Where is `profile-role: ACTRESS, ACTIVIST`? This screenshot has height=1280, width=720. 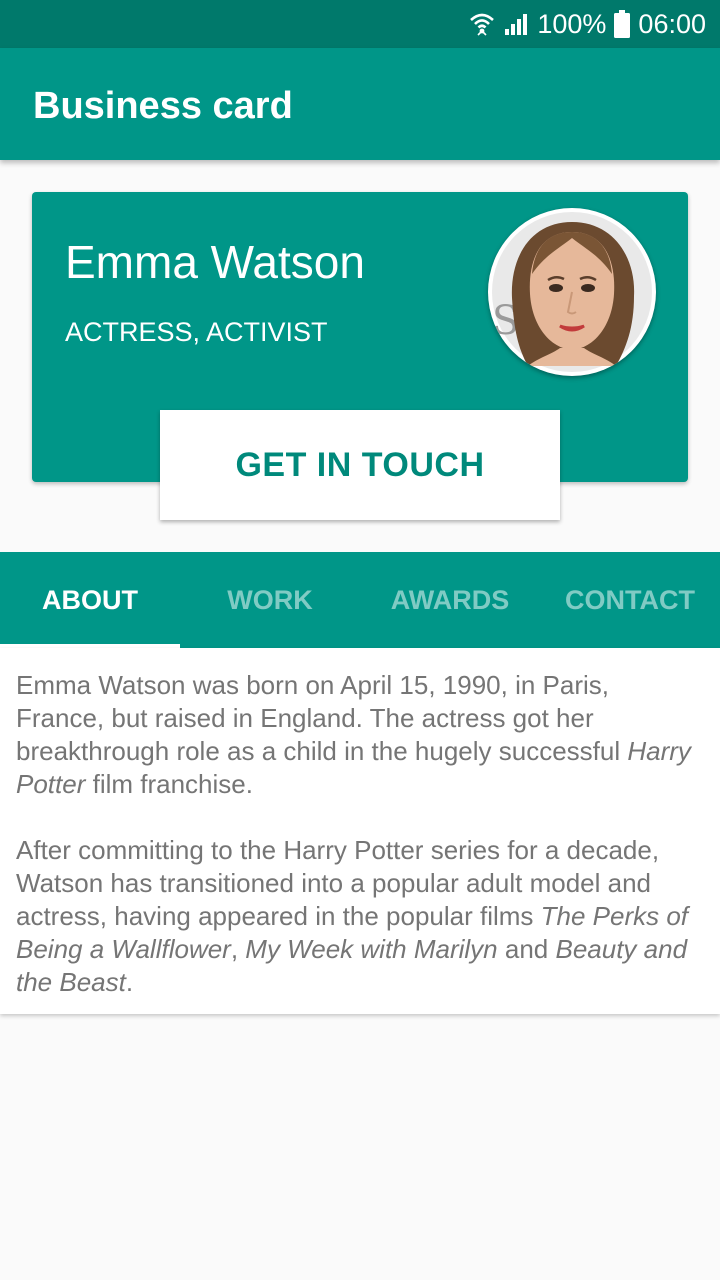 profile-role: ACTRESS, ACTIVIST is located at coordinates (196, 332).